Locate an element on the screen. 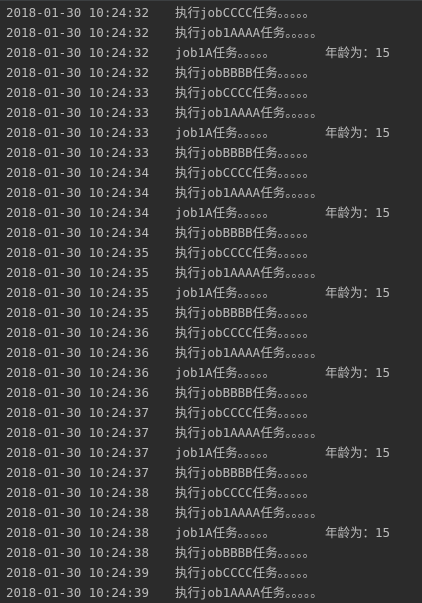  console-line: 2018-01-30 10:24:33 执行job1AAAA任务。。。。。 is located at coordinates (211, 113).